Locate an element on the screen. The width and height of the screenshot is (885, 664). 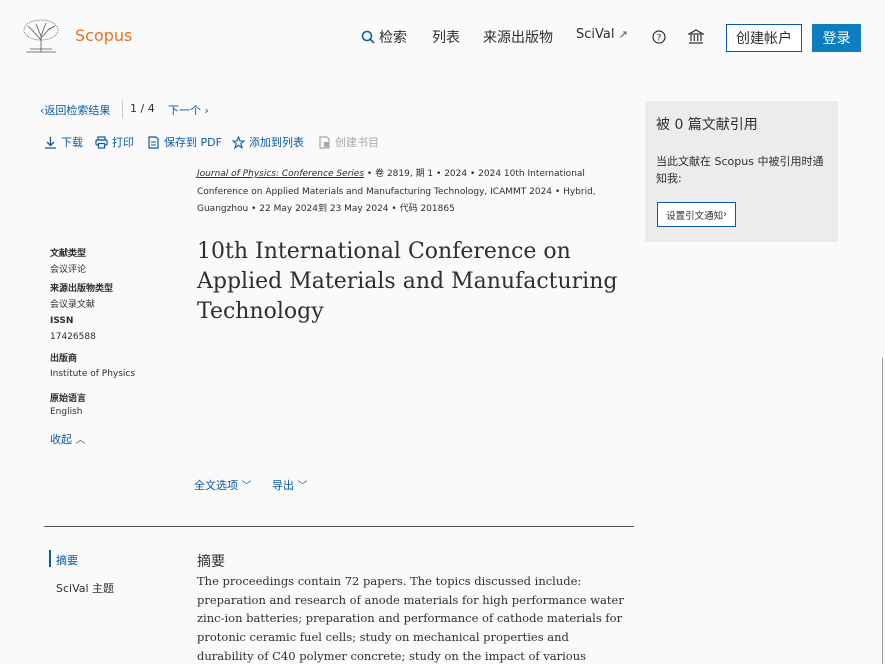
full-text-options-dropdown: 全文选项 ﹀ is located at coordinates (223, 485).